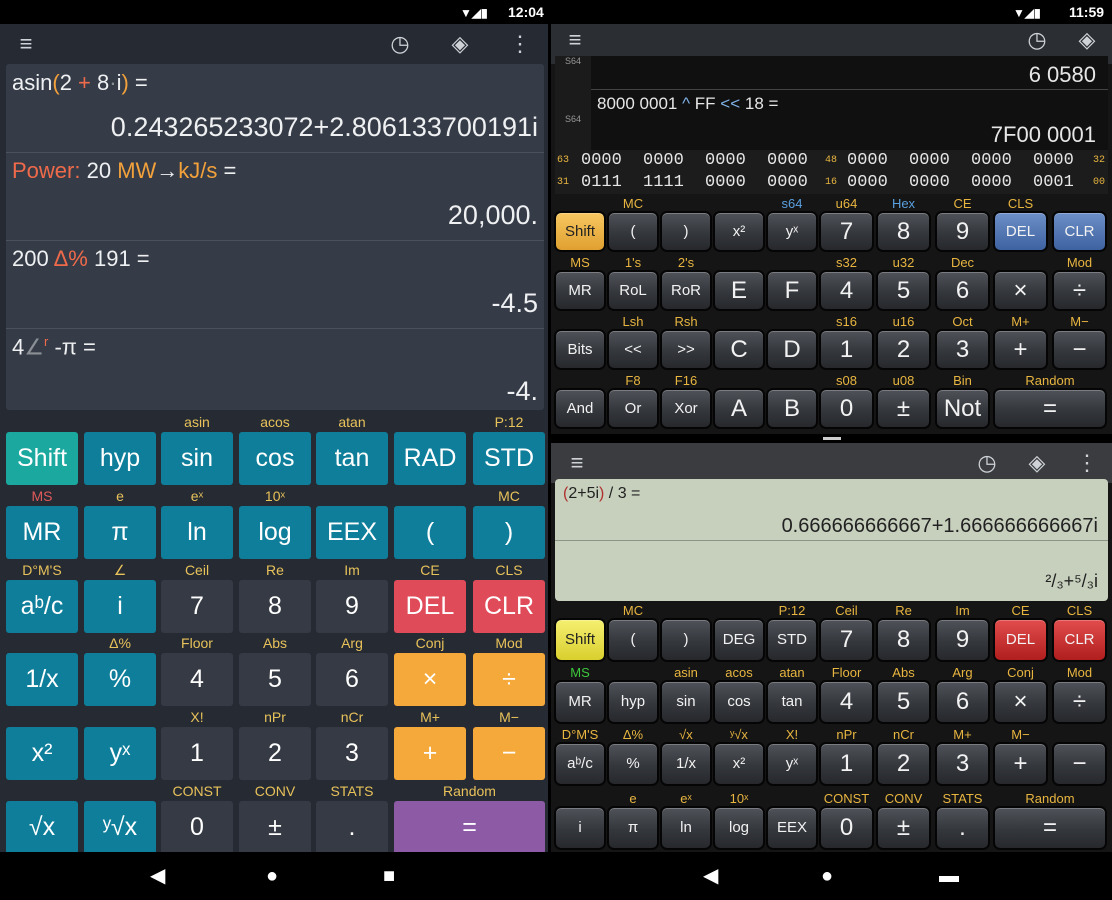 The height and width of the screenshot is (900, 1112). Describe the element at coordinates (792, 290) in the screenshot. I see `key-f: F` at that location.